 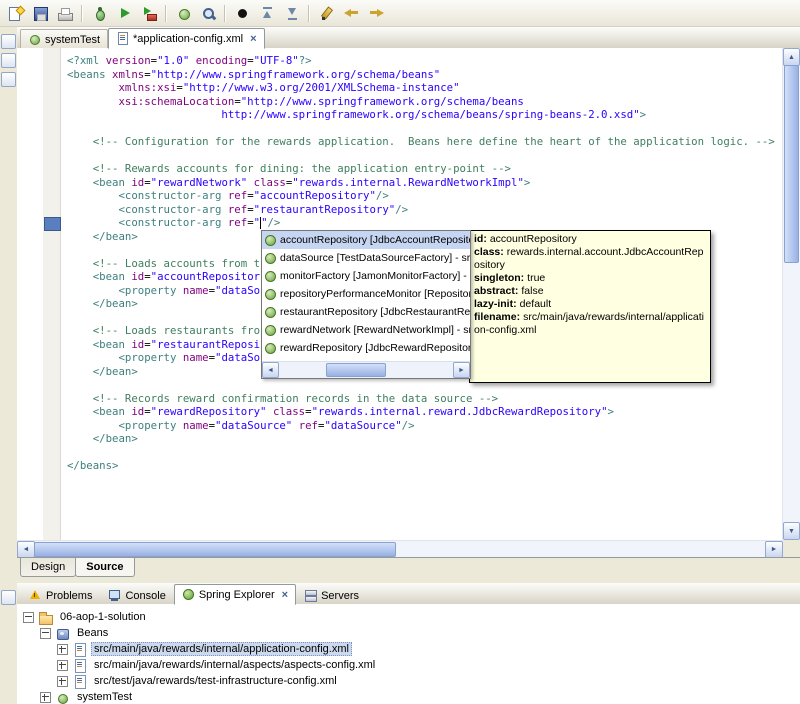 I want to click on print-button, so click(x=65, y=13).